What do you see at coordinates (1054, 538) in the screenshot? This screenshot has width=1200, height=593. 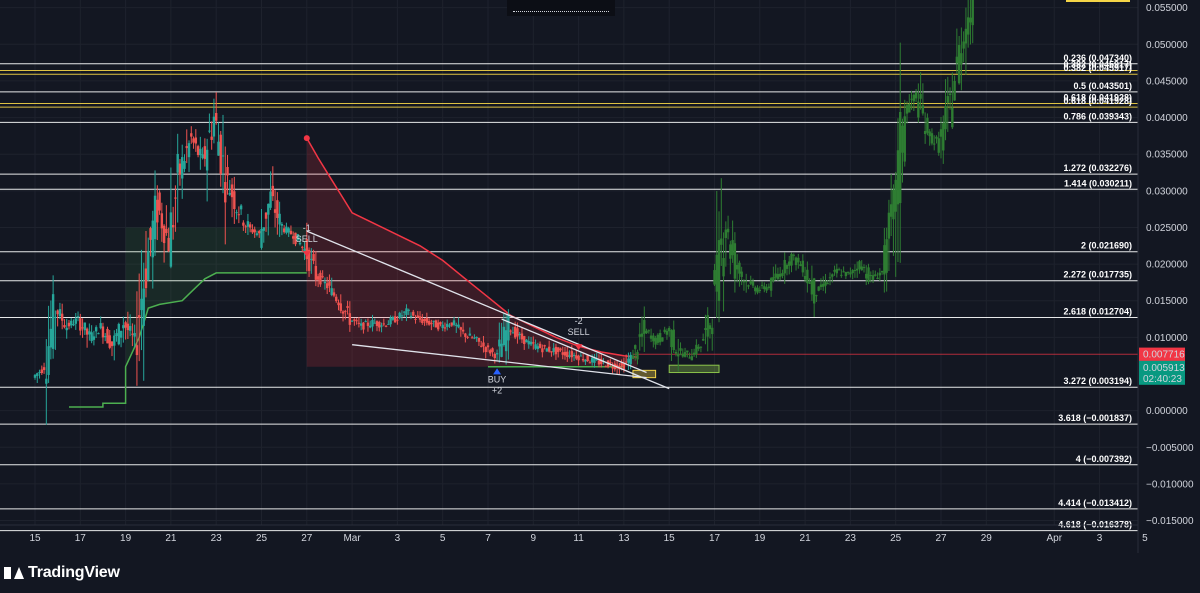 I see `time-tick-label: Apr` at bounding box center [1054, 538].